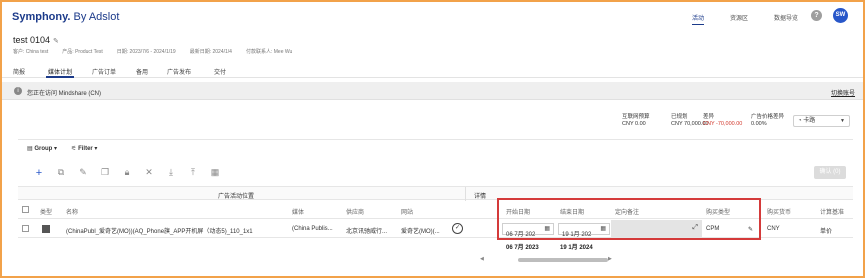  I want to click on scroll-right-icon: ▶, so click(610, 259).